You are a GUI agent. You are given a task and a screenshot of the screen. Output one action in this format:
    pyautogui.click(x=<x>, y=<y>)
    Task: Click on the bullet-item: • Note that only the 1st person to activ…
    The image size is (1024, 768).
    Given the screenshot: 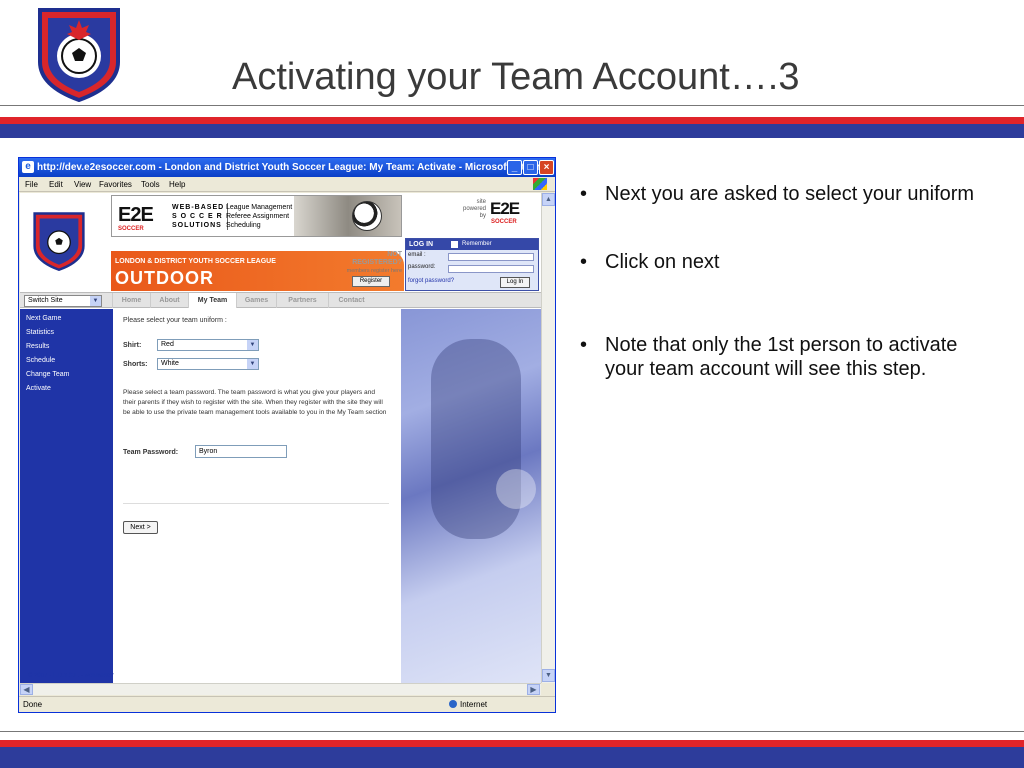 What is the action you would take?
    pyautogui.click(x=790, y=357)
    